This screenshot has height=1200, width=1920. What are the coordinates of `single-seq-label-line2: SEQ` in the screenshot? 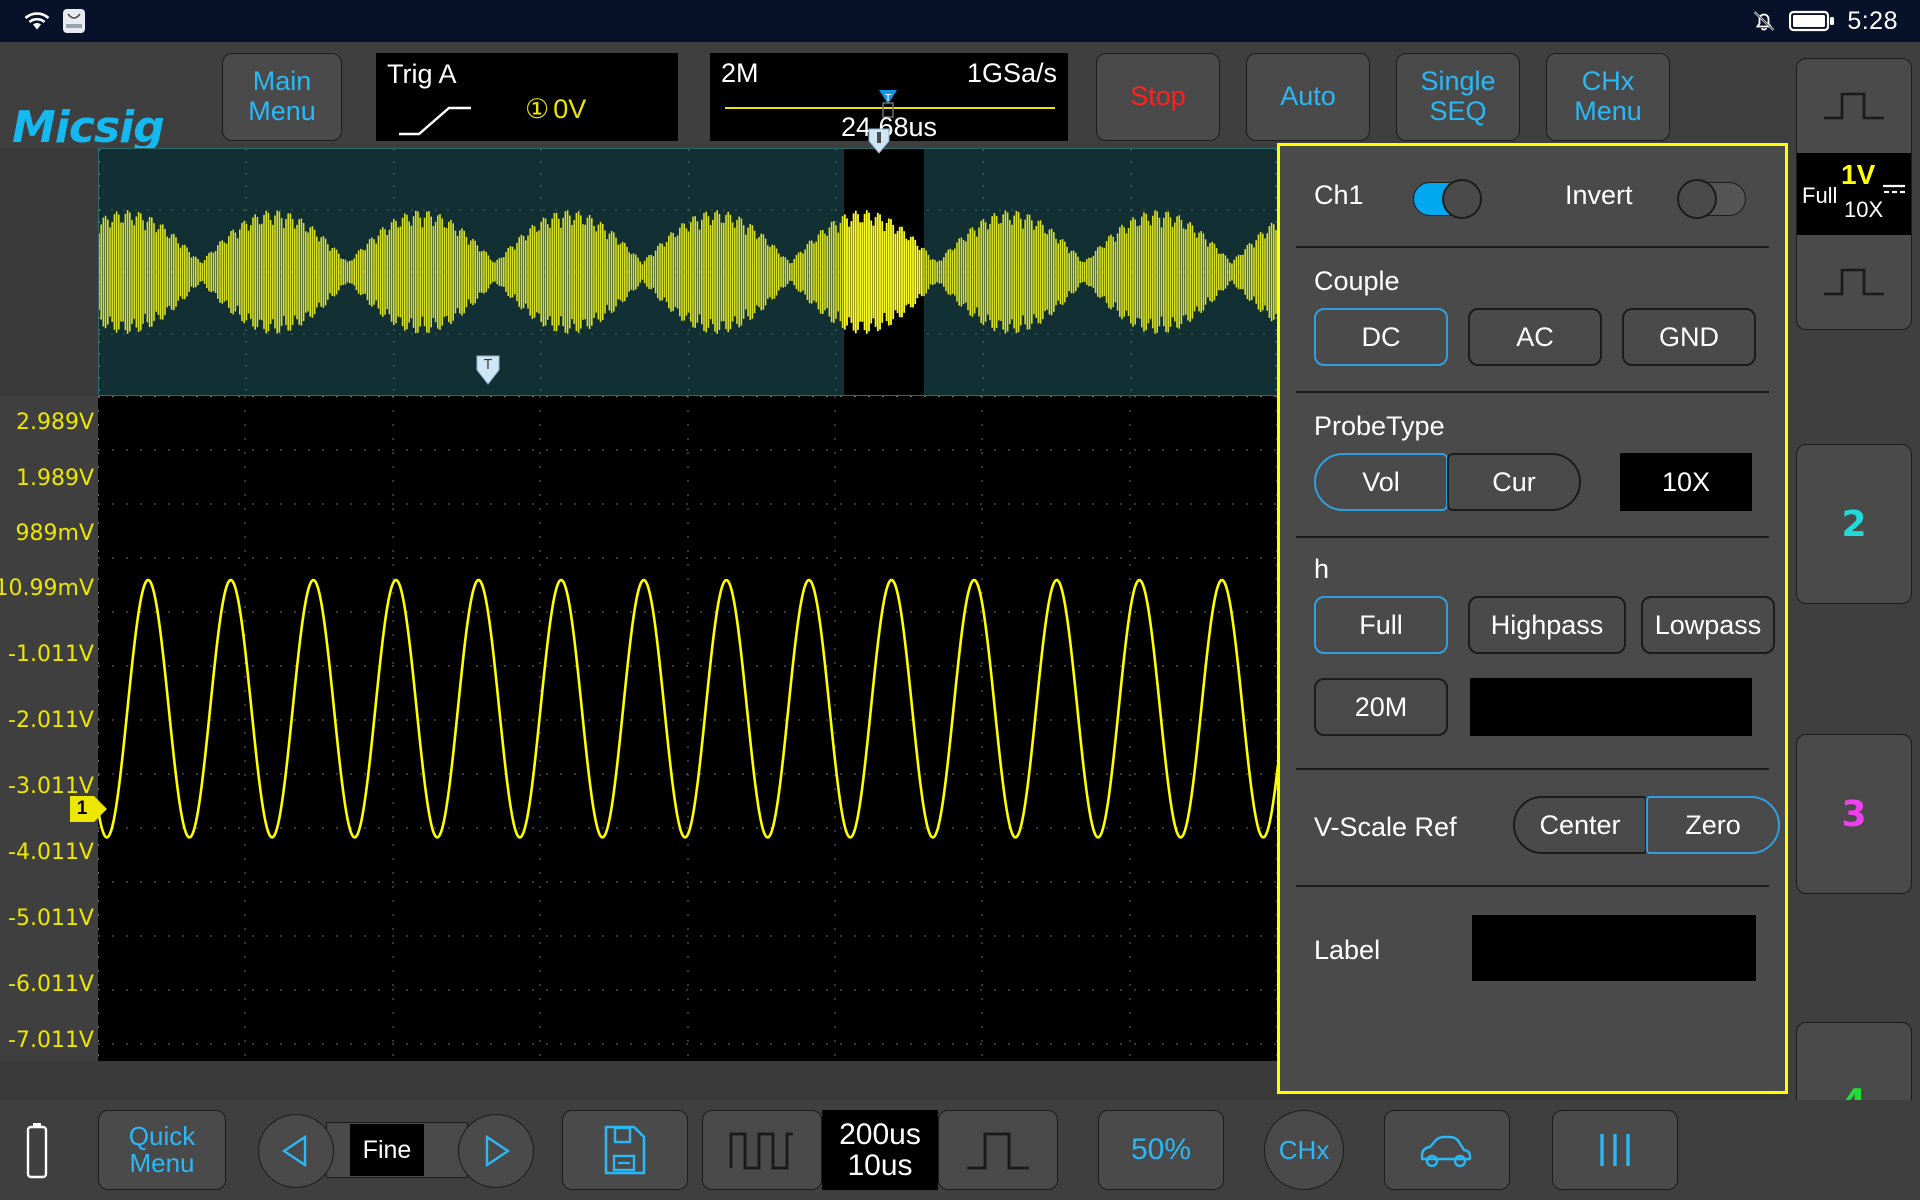 It's located at (1458, 111).